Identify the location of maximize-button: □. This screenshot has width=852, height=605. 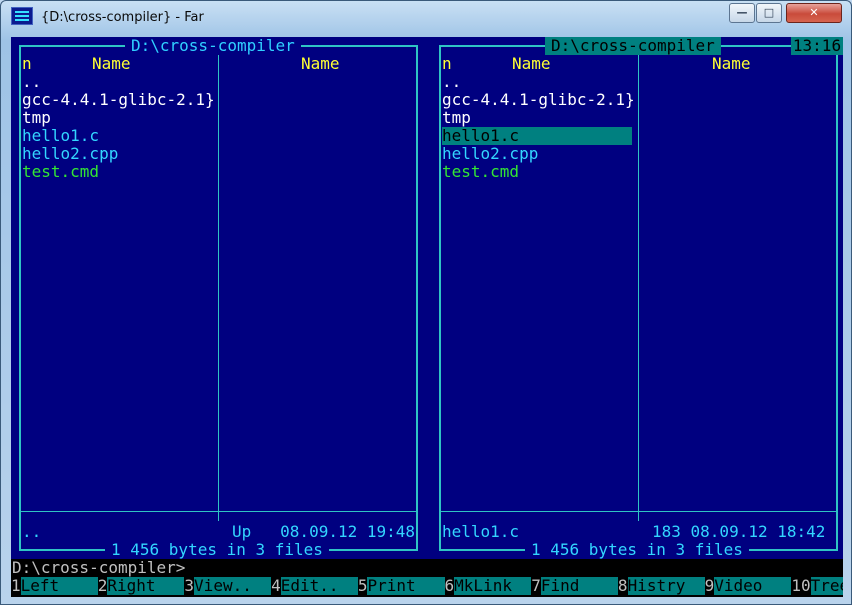
(769, 13).